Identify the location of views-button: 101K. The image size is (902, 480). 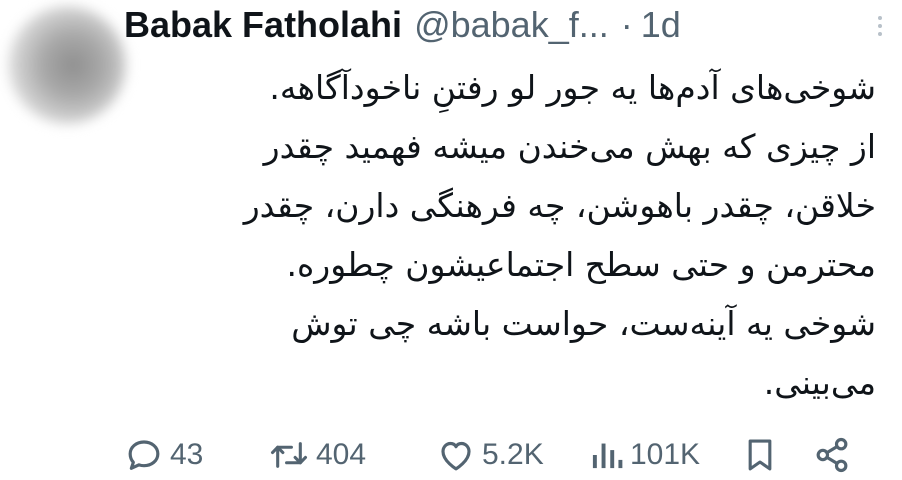
(644, 455).